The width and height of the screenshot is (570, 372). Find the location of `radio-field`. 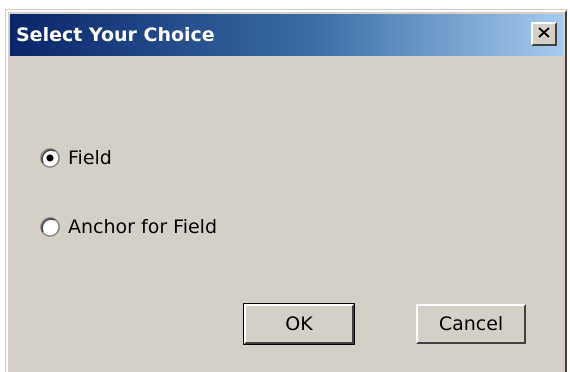

radio-field is located at coordinates (50, 158).